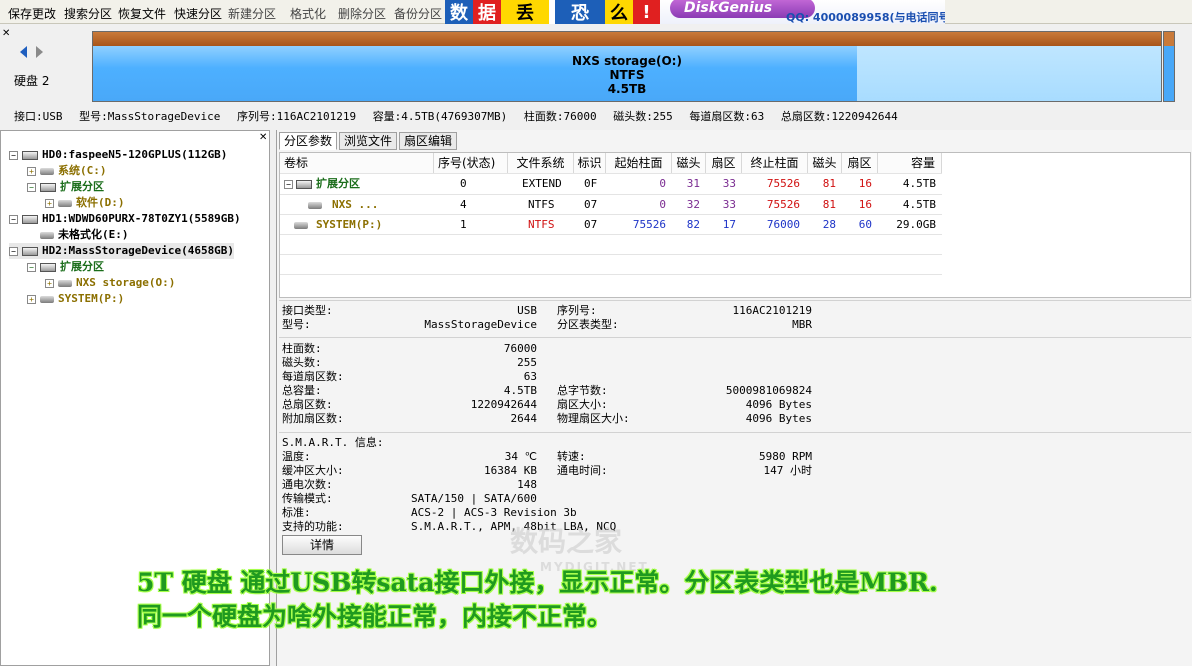  I want to click on partition-map-fs: NTFS, so click(627, 75).